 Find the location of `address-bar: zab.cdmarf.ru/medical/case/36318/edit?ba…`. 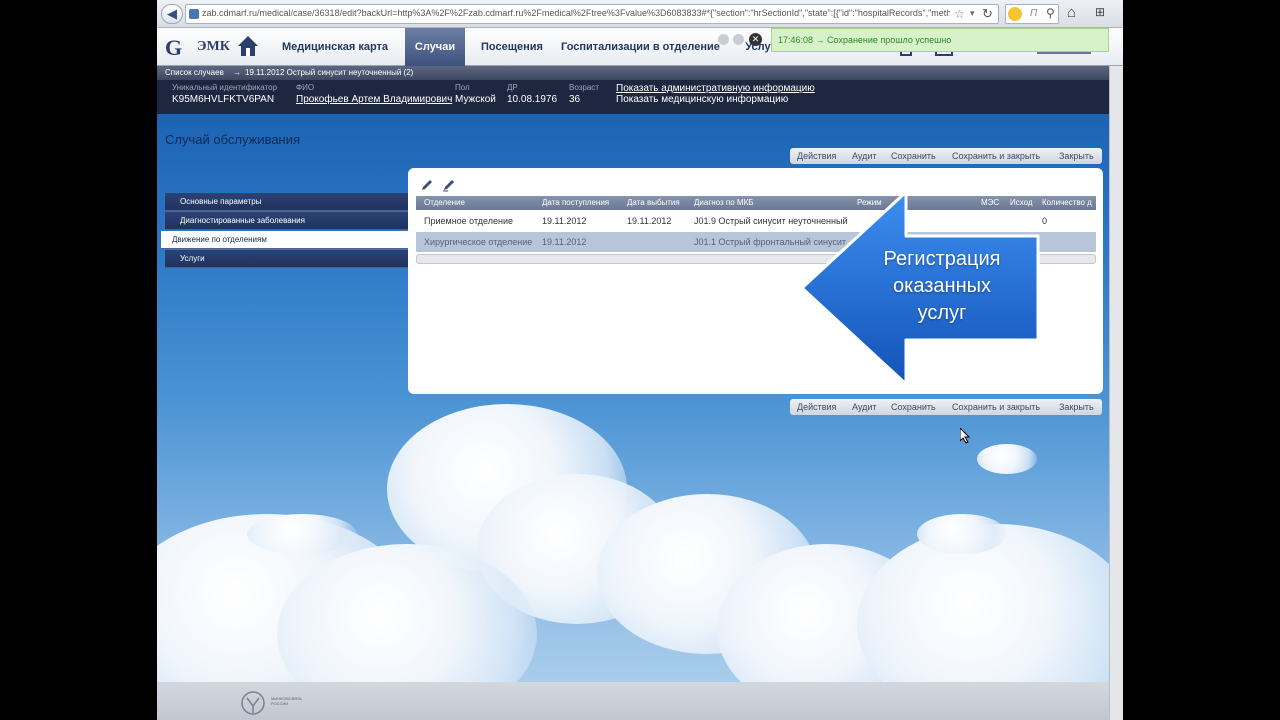

address-bar: zab.cdmarf.ru/medical/case/36318/edit?ba… is located at coordinates (592, 14).